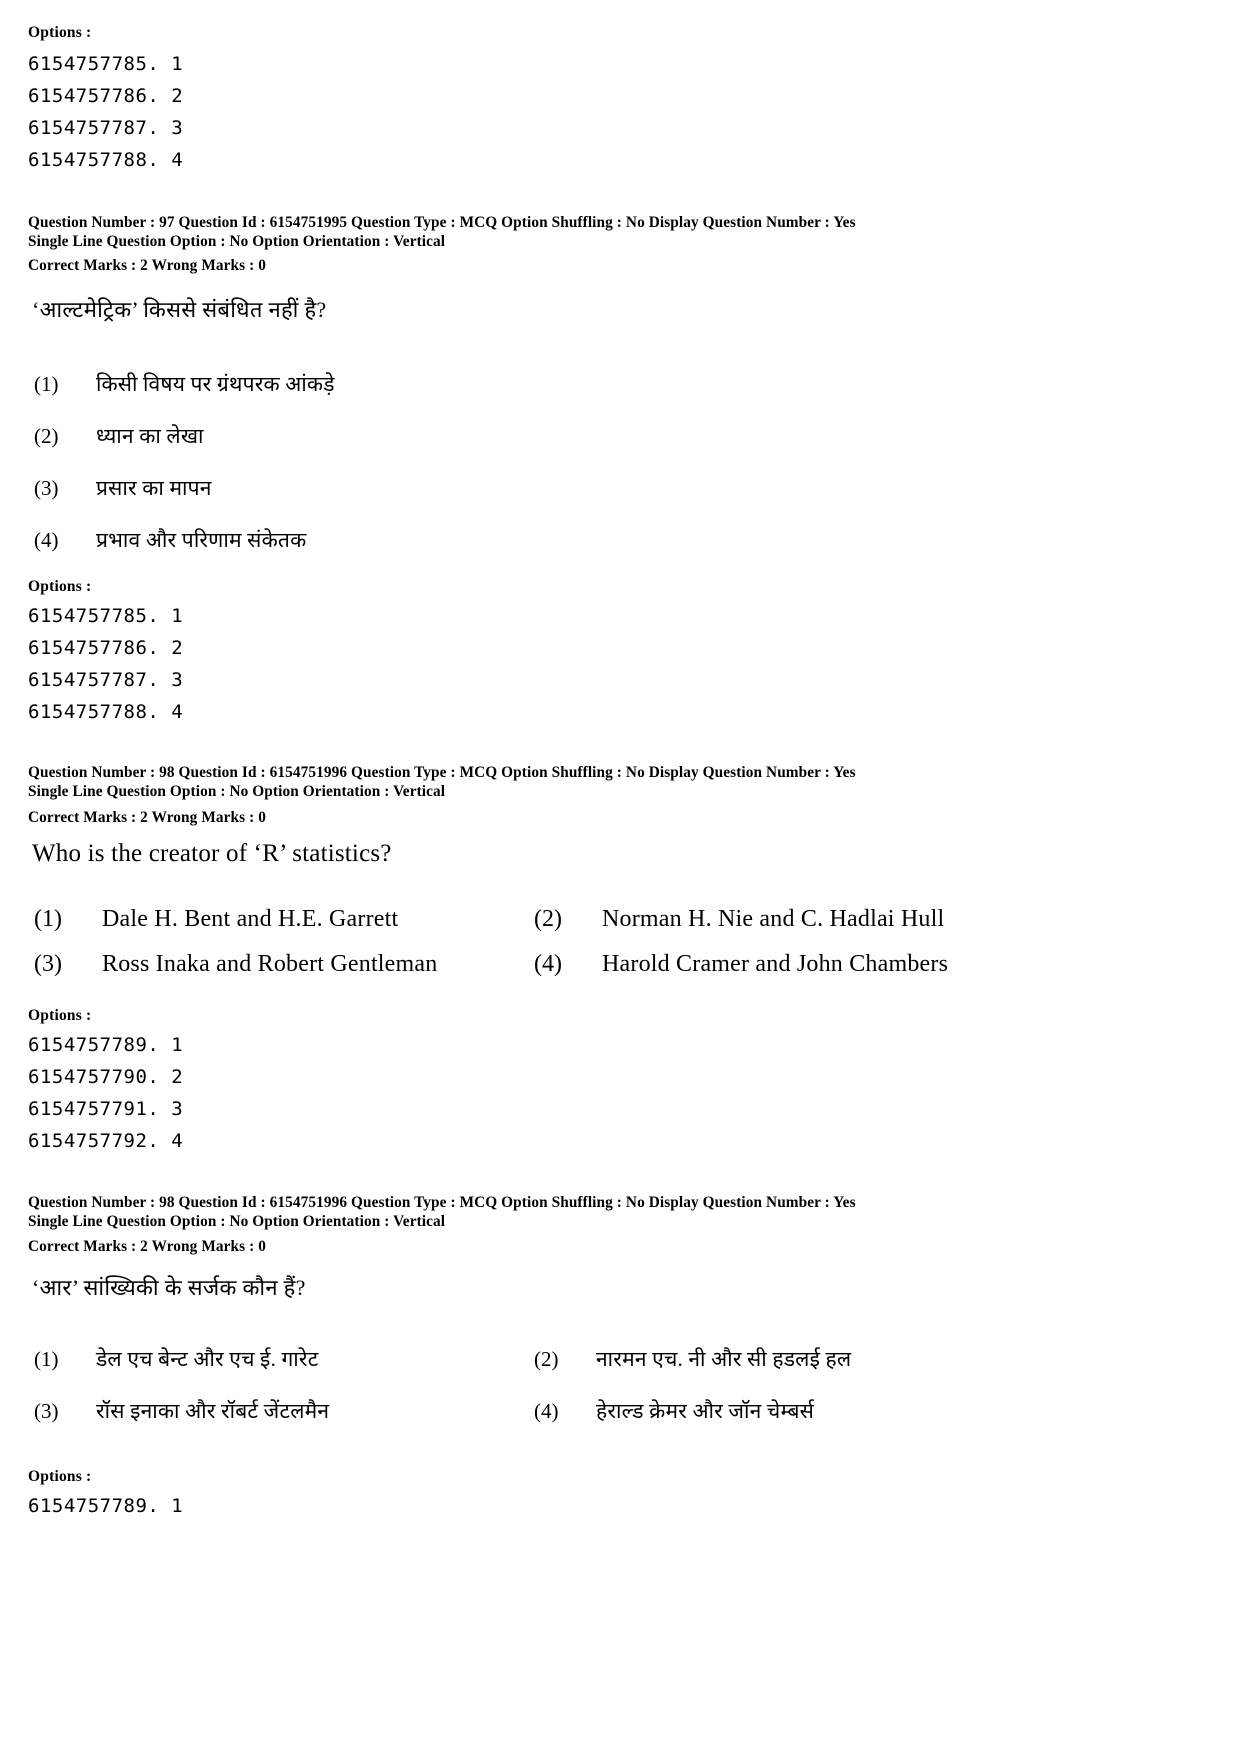 The height and width of the screenshot is (1754, 1240). Describe the element at coordinates (60, 586) in the screenshot. I see `q97-options-label: Options :` at that location.